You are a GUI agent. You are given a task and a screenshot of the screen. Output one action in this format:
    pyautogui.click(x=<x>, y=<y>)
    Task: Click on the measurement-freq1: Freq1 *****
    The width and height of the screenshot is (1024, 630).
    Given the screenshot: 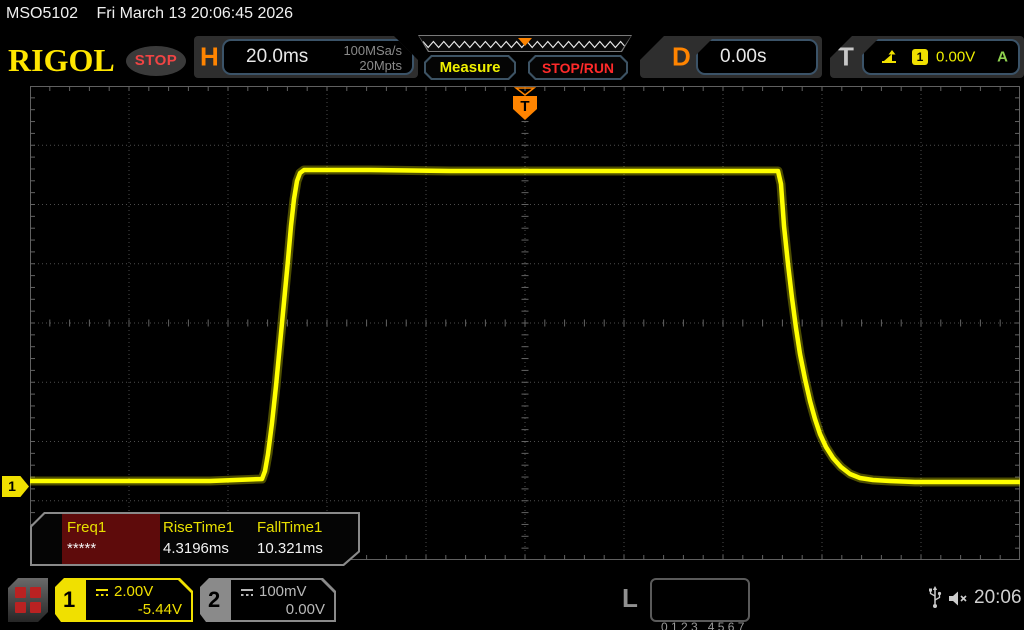 What is the action you would take?
    pyautogui.click(x=86, y=538)
    